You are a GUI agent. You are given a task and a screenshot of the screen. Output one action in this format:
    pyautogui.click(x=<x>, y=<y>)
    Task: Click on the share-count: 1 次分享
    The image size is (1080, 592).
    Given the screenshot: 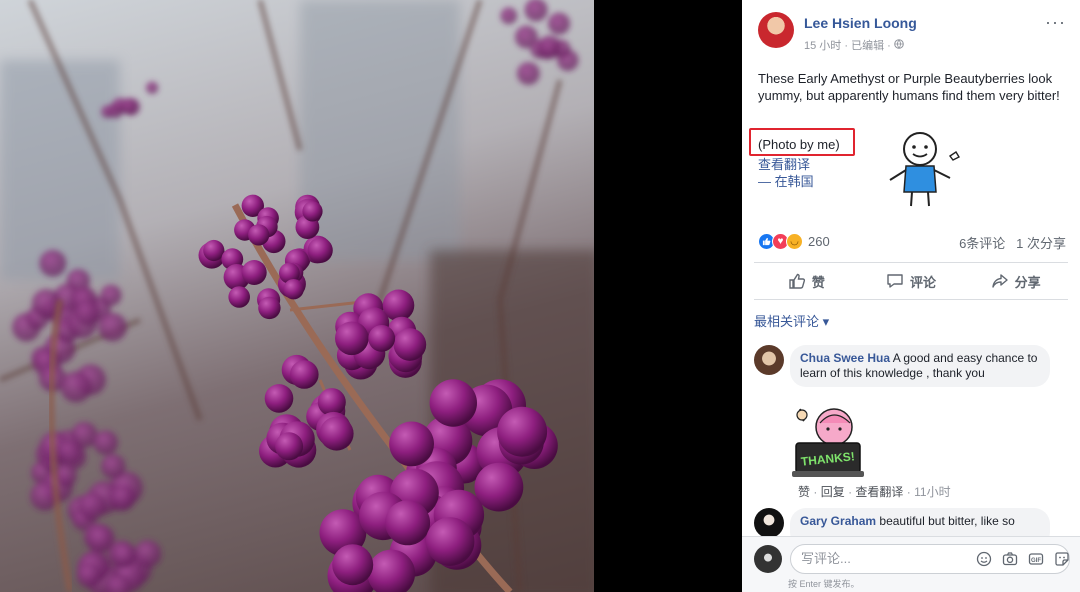 What is the action you would take?
    pyautogui.click(x=1041, y=243)
    